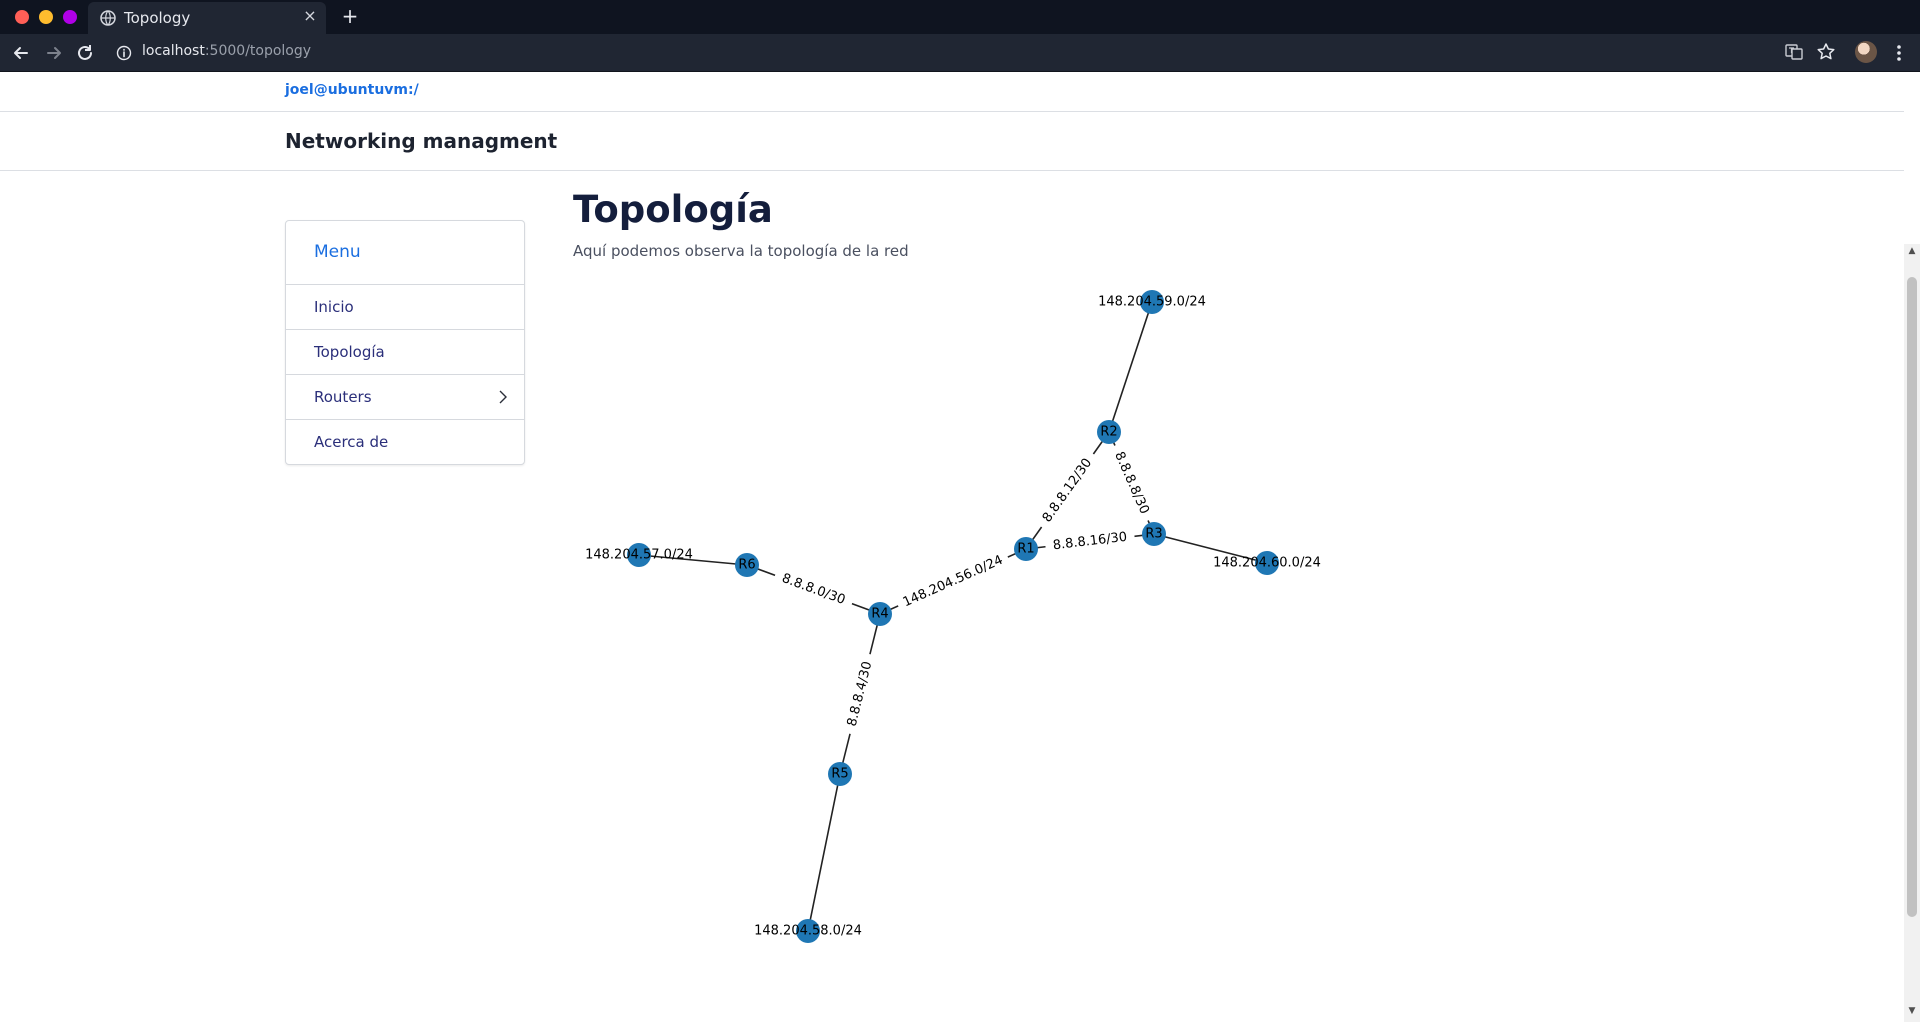 The height and width of the screenshot is (1022, 1920). Describe the element at coordinates (352, 90) in the screenshot. I see `user-link: joel@ubuntuvm:/` at that location.